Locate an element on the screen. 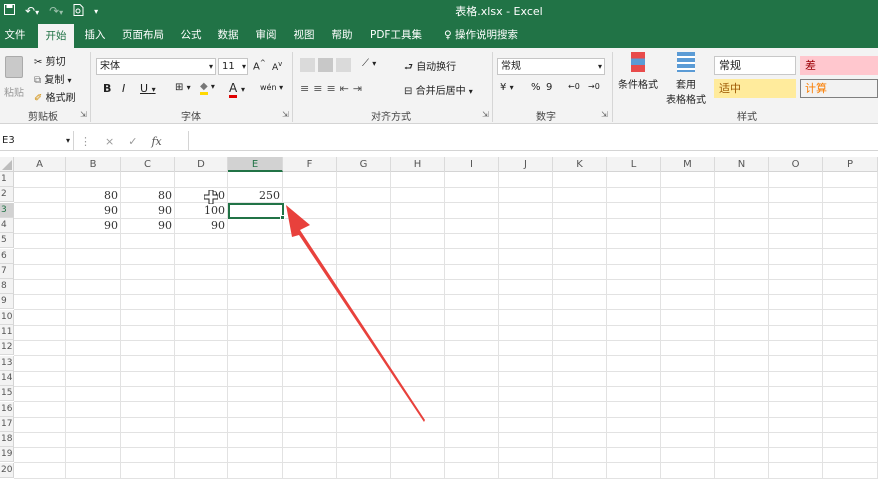 This screenshot has height=479, width=878. column-header-a: A is located at coordinates (40, 164).